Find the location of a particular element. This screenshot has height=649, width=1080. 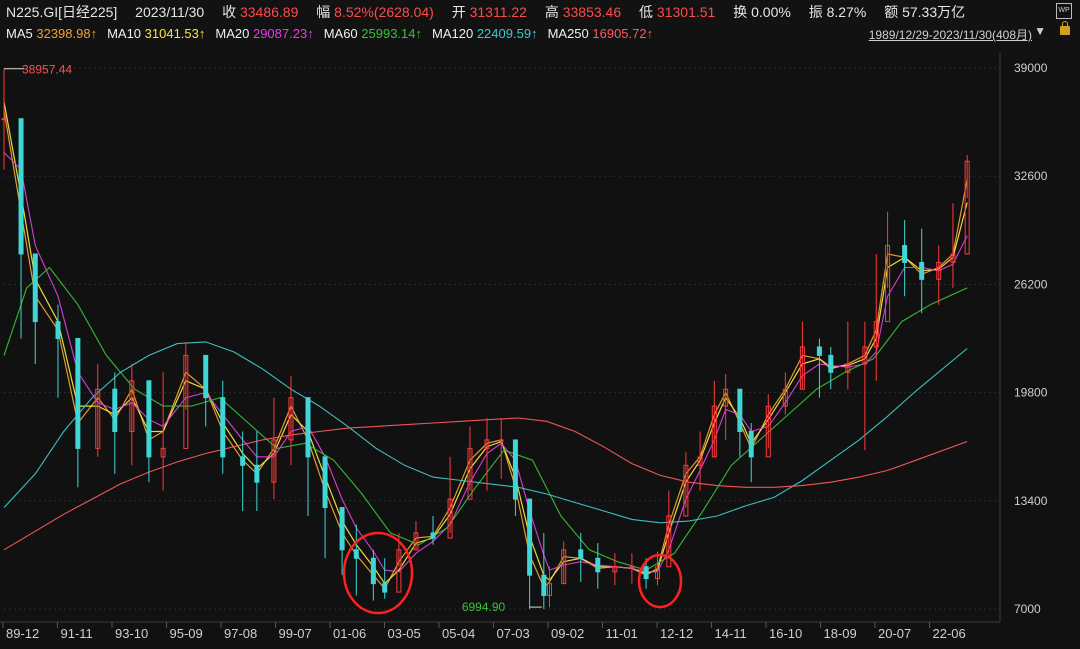

y-tick-label: 39000 is located at coordinates (1031, 68).